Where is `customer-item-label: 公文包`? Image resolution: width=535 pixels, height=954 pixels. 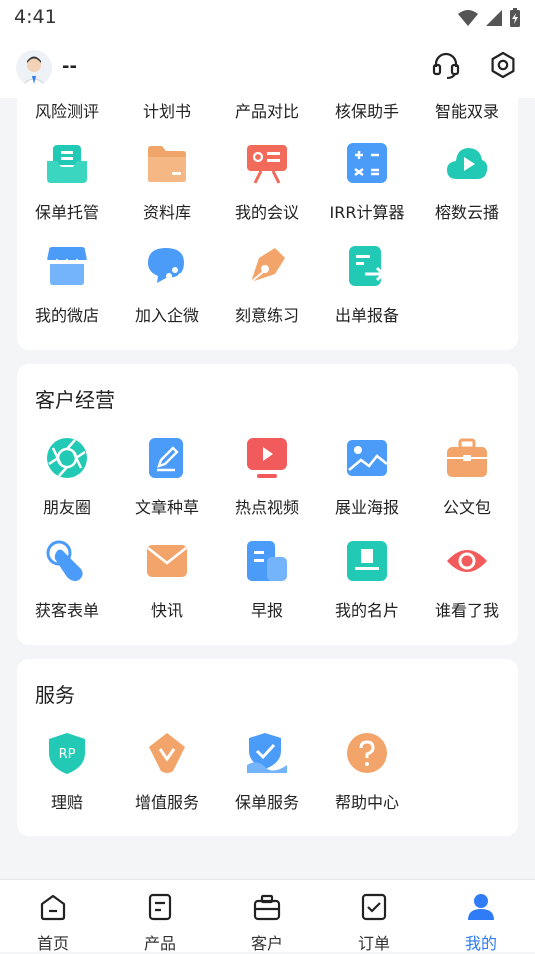
customer-item-label: 公文包 is located at coordinates (466, 507).